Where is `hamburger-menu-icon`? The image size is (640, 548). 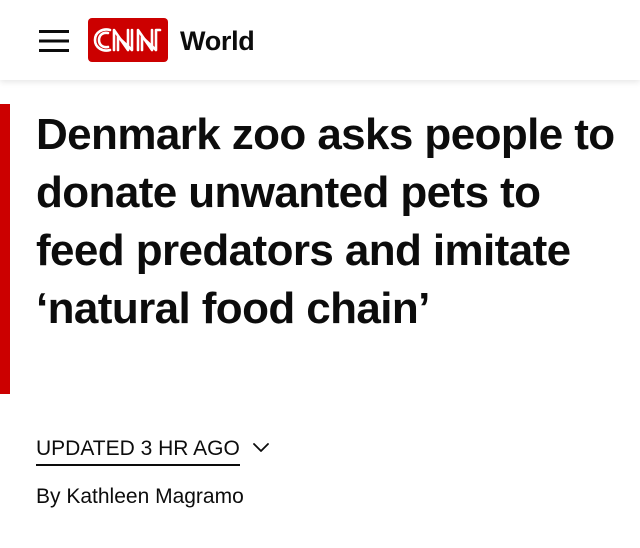
hamburger-menu-icon is located at coordinates (54, 41).